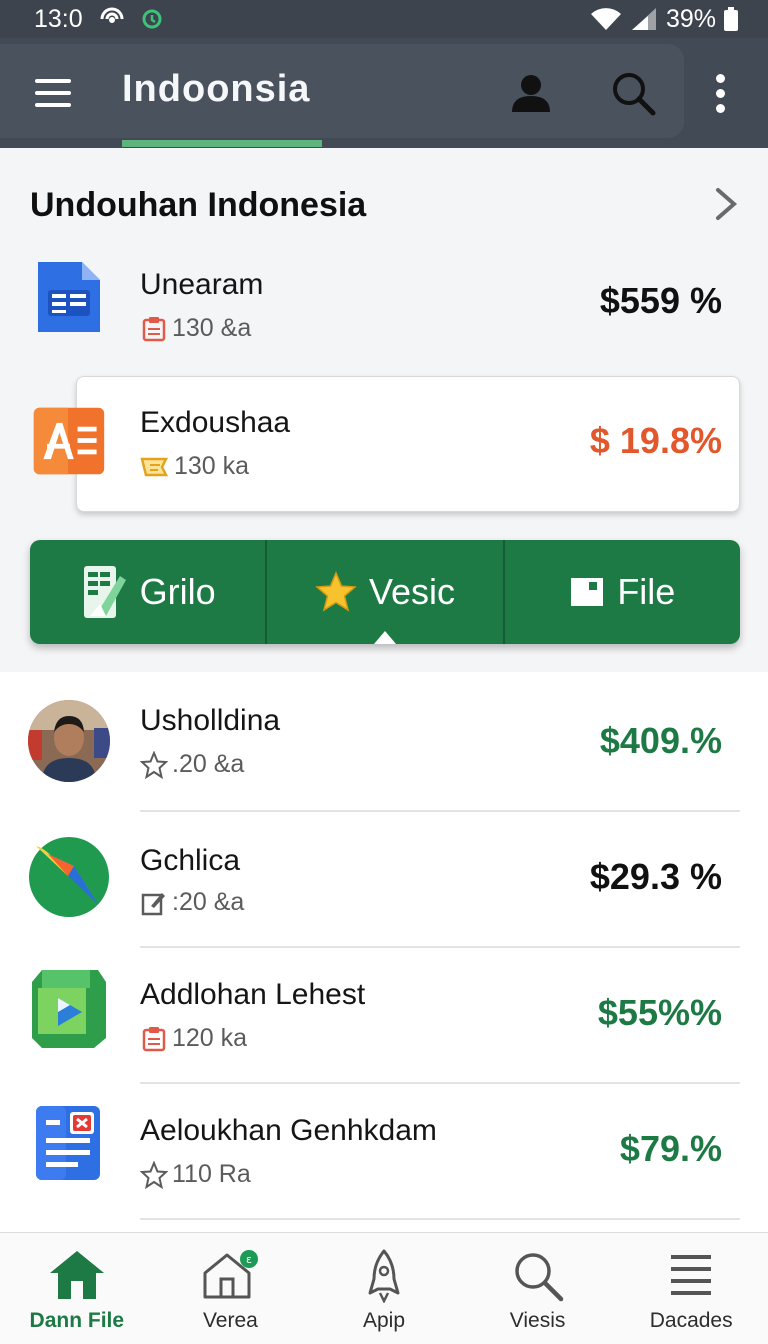 The image size is (768, 1344). I want to click on nav-verea: ε Verea, so click(231, 1288).